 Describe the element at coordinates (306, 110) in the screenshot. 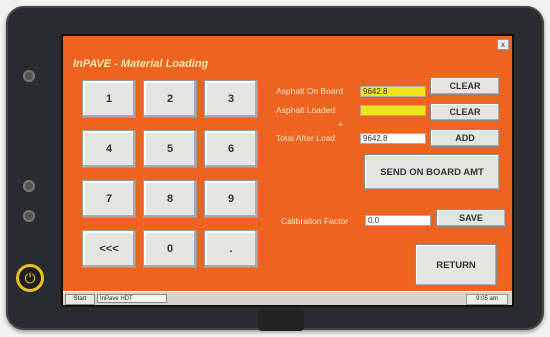

I see `asphalt-loaded-label: Asphalt Loaded` at that location.